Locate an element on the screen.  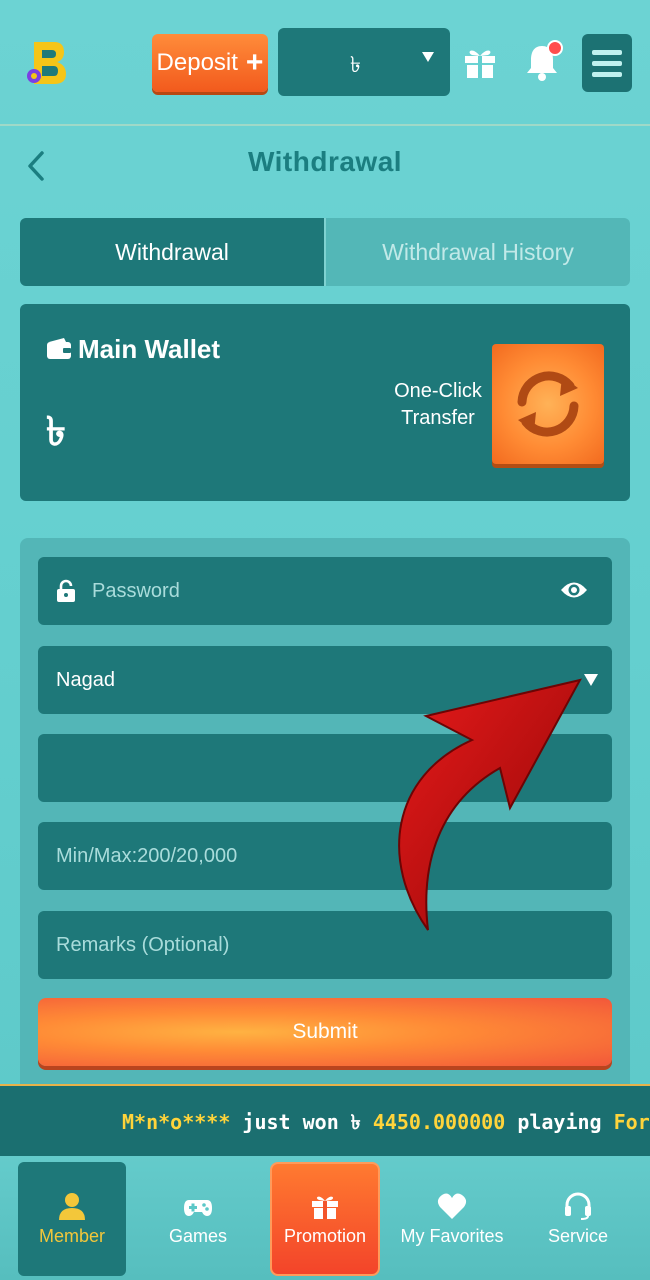
password-placeholder: Password is located at coordinates (136, 590).